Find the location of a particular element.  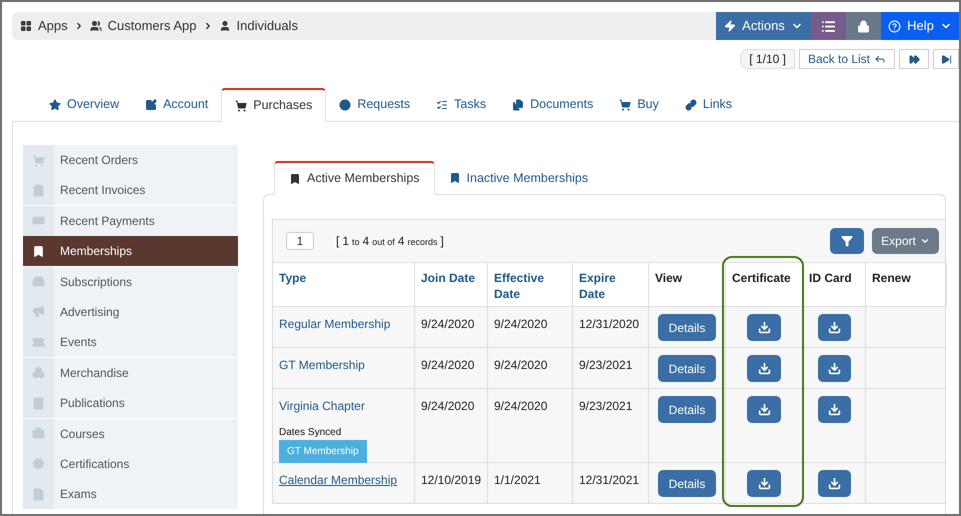

briefcase-icon is located at coordinates (38, 433).